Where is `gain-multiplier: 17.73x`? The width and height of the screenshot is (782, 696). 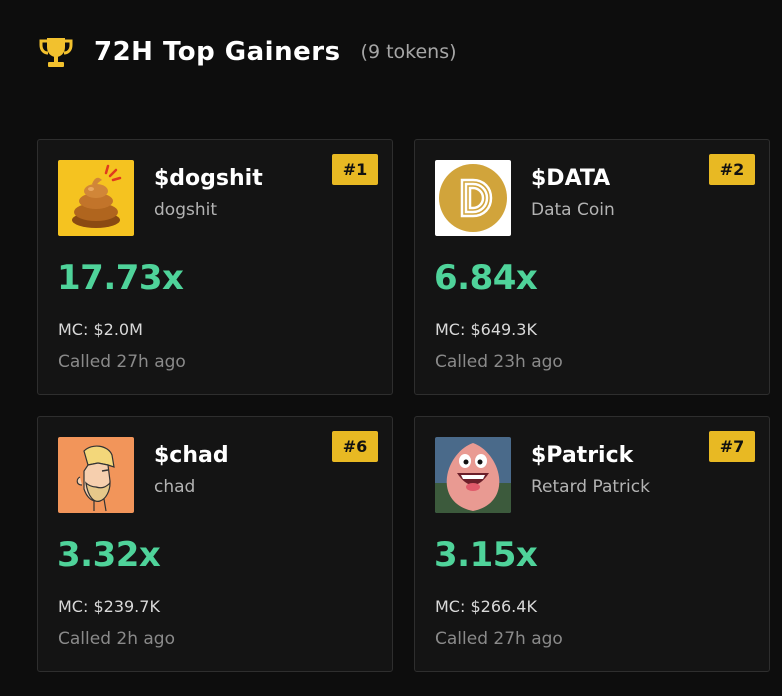 gain-multiplier: 17.73x is located at coordinates (120, 278).